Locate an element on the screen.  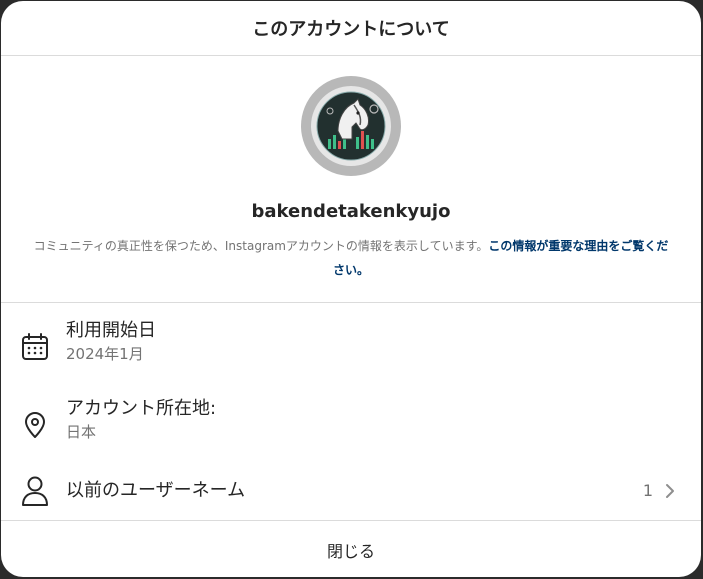
dialog-title: このアカウントについて is located at coordinates (351, 29).